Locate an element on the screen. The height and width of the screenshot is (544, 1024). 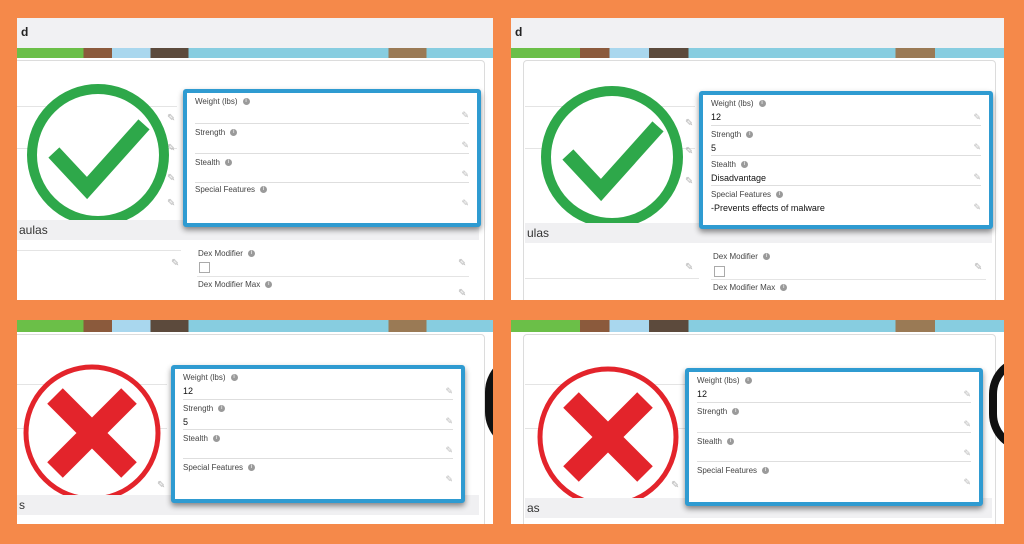
label-text: Dex Modifier Max is located at coordinates (229, 284).